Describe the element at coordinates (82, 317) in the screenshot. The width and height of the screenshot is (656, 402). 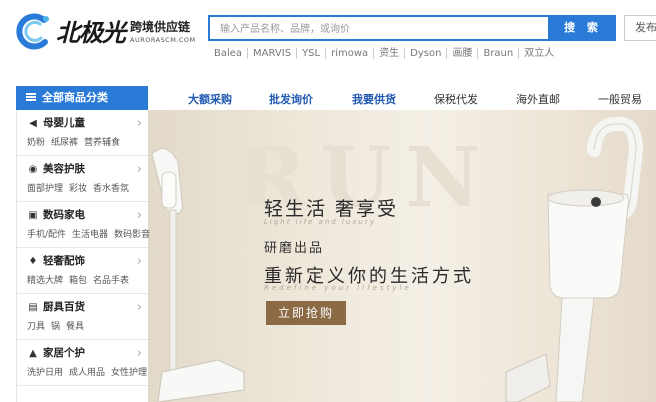
I see `category-item-kitchen: ▤ 厨具百货 刀具锅餐具 ›` at that location.